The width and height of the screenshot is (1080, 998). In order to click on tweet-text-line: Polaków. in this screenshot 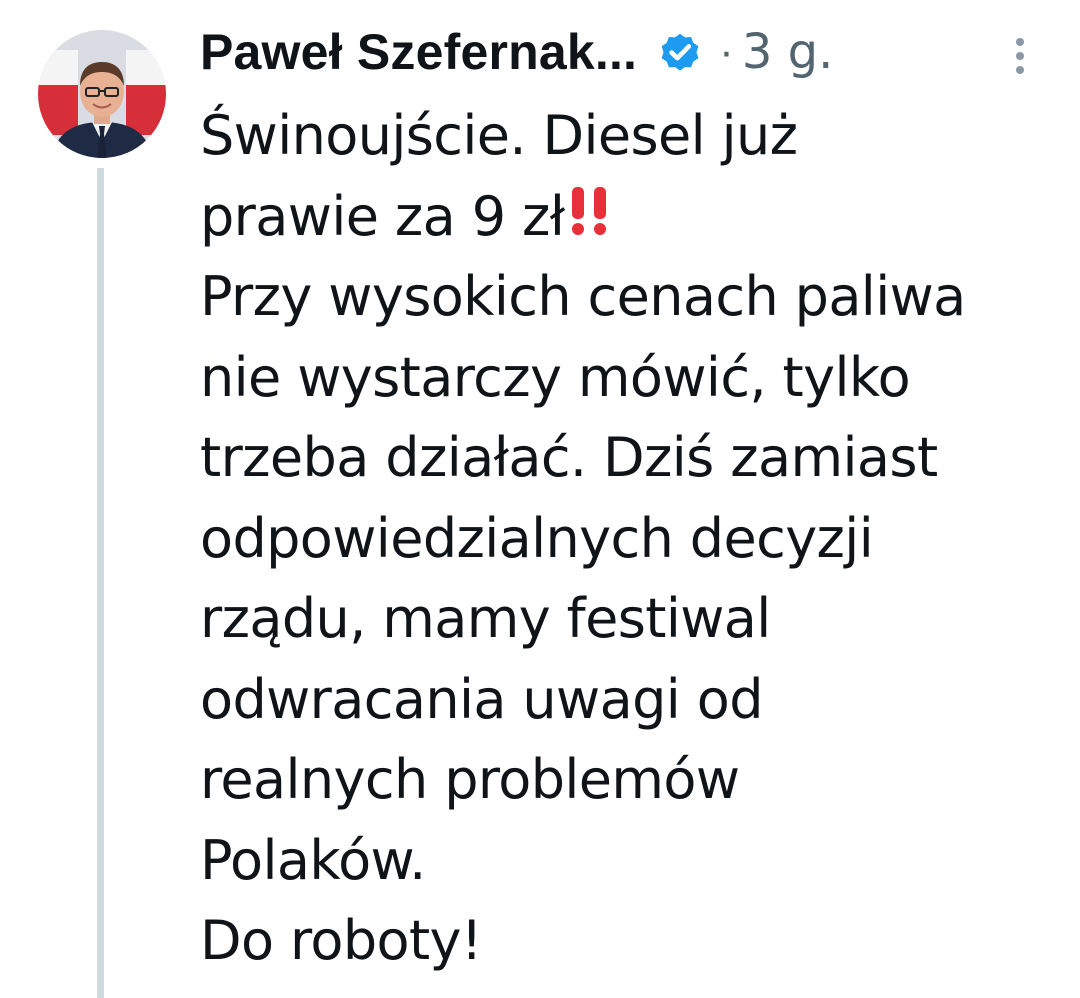, I will do `click(313, 860)`.